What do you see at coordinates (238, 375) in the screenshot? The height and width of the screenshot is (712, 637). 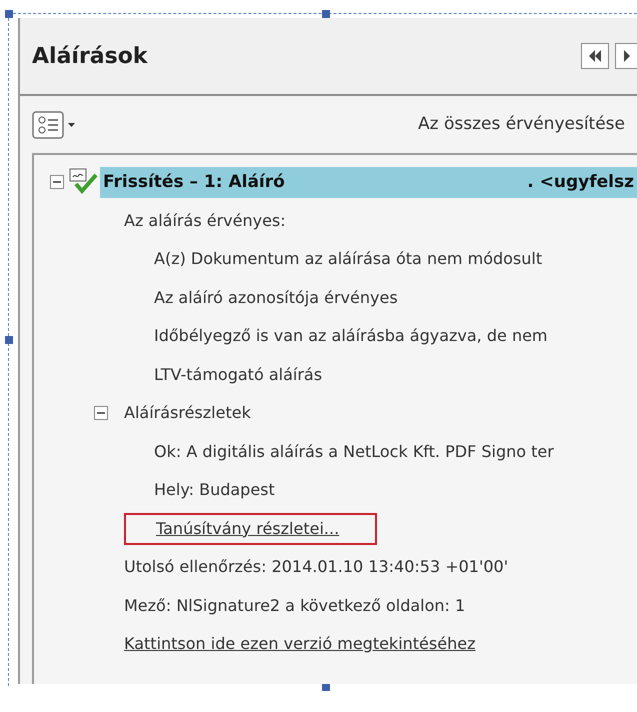 I see `tree-item: LTV-támogató aláírás` at bounding box center [238, 375].